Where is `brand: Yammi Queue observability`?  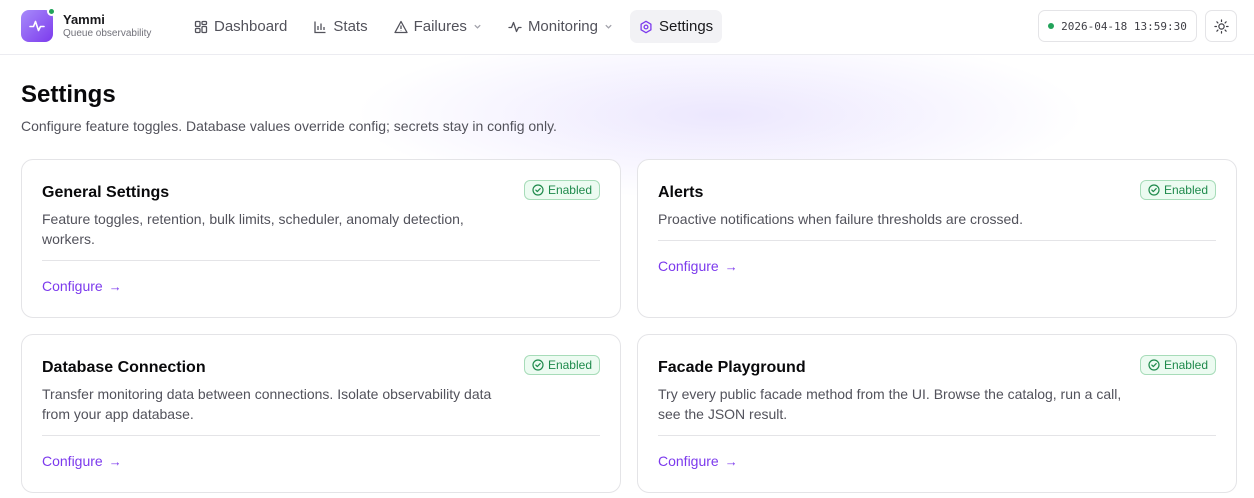
brand: Yammi Queue observability is located at coordinates (86, 24).